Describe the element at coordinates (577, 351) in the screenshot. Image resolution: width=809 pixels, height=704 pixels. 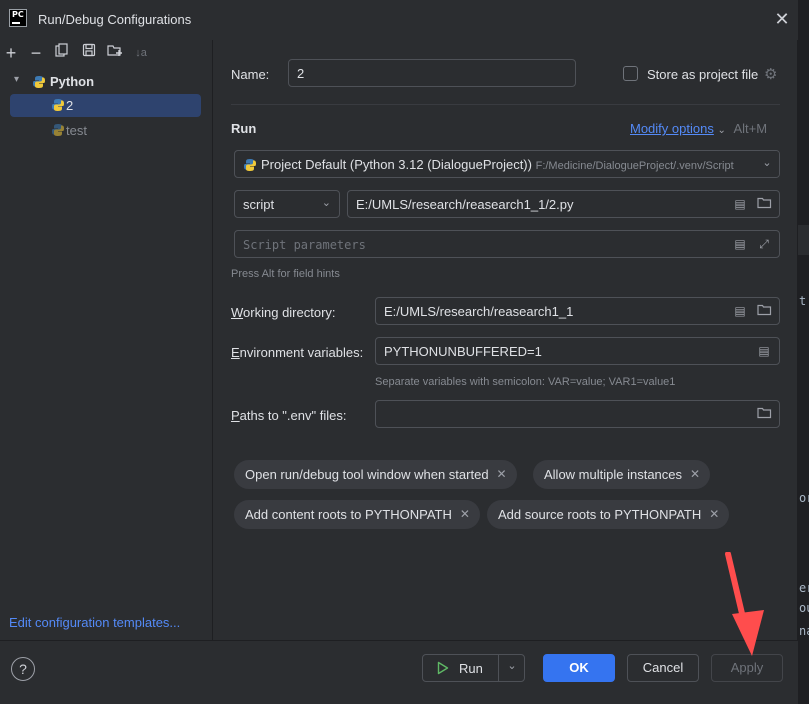
I see `environment-variables-field: PYTHONUNBUFFERED=1 ▤` at that location.